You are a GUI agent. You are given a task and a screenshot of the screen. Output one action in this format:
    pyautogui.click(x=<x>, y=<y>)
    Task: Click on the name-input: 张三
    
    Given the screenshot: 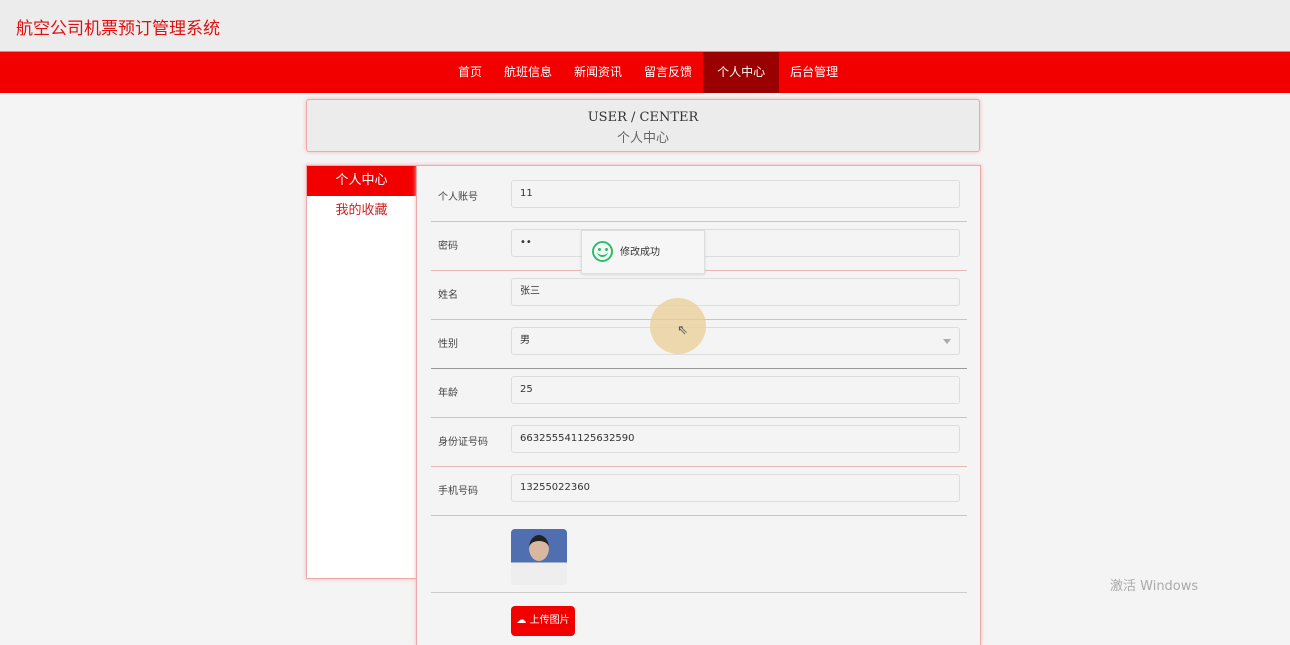 What is the action you would take?
    pyautogui.click(x=735, y=292)
    